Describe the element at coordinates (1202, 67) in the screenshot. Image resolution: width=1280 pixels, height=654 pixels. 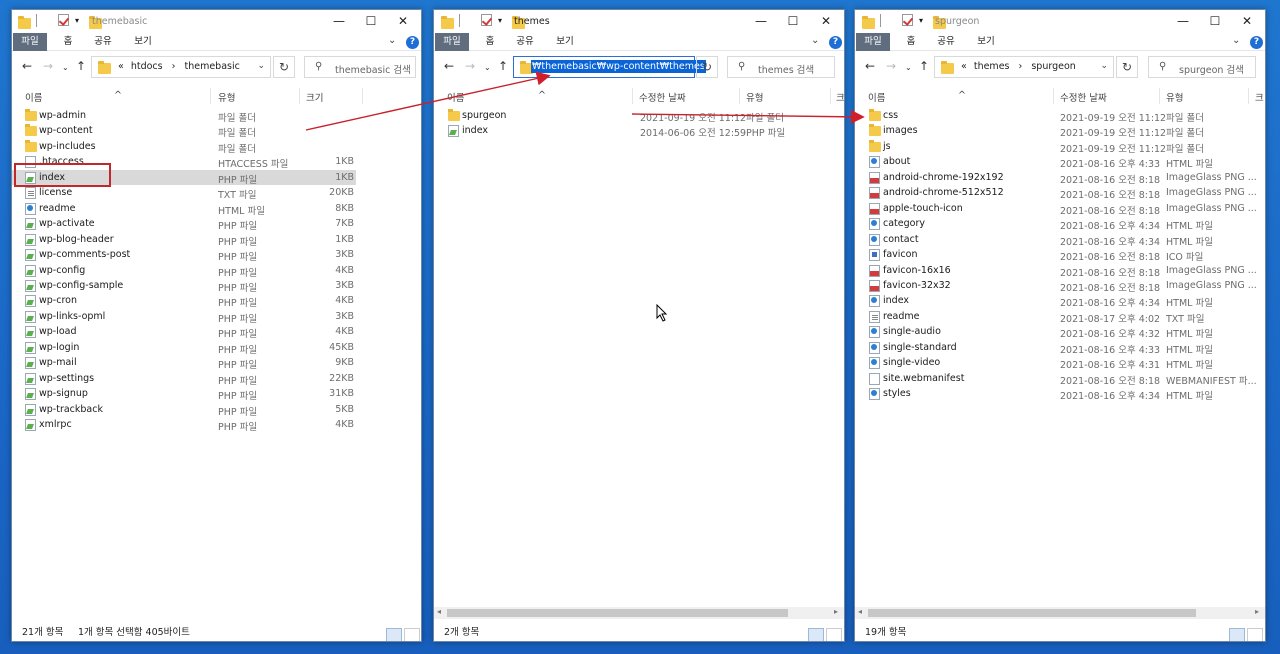
I see `search-box: ⚲ spurgeon 검색` at that location.